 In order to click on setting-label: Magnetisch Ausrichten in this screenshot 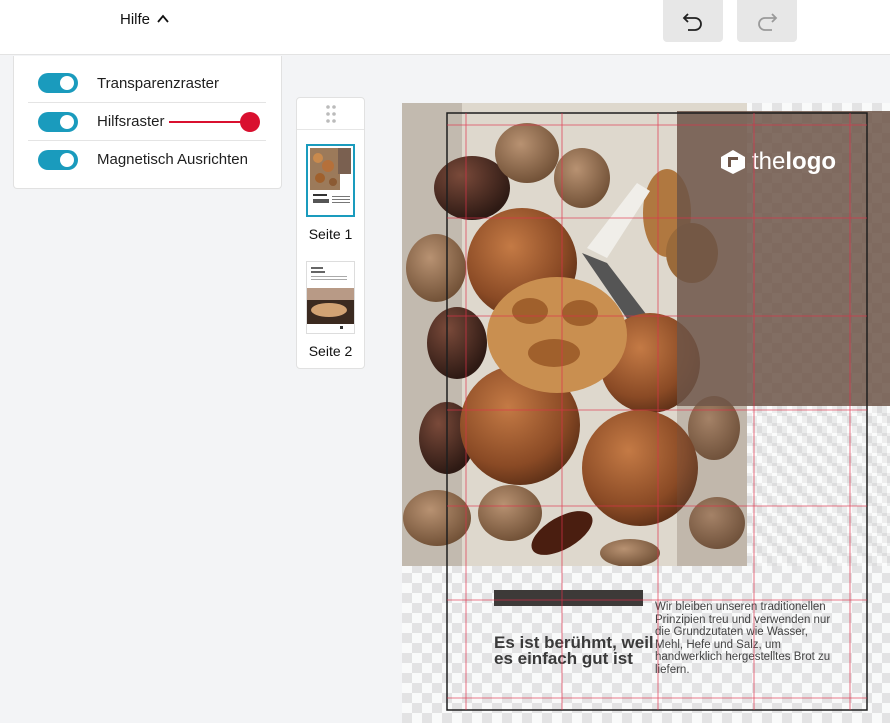, I will do `click(172, 159)`.